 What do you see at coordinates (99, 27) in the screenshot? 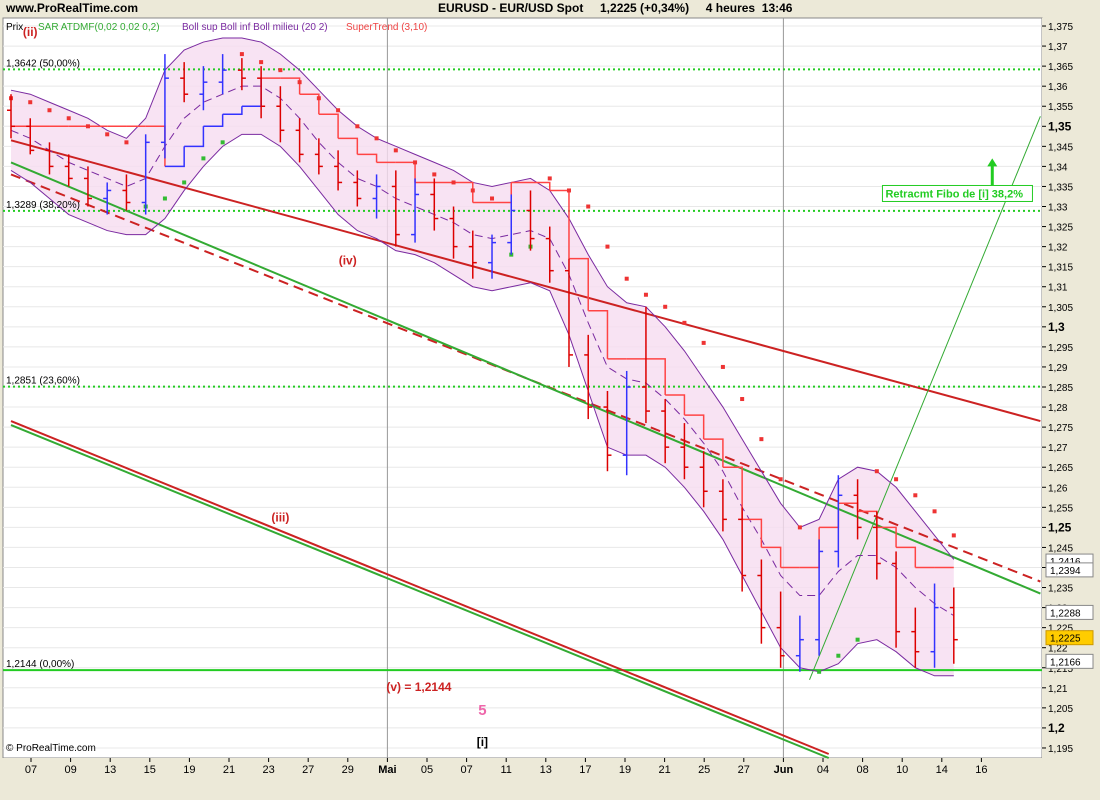
I see `legend-sar: SAR ATDMF(0,02 0,02 0,2)` at bounding box center [99, 27].